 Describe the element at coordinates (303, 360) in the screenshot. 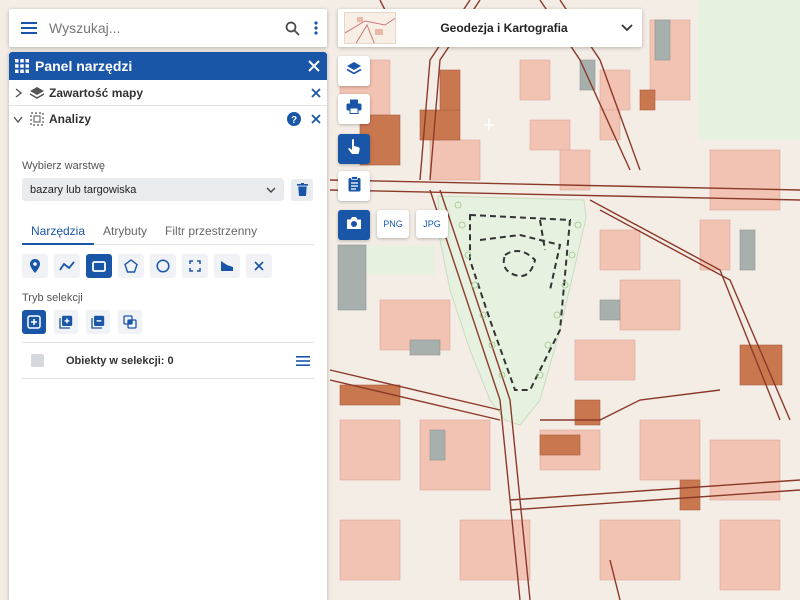

I see `list-menu-icon` at that location.